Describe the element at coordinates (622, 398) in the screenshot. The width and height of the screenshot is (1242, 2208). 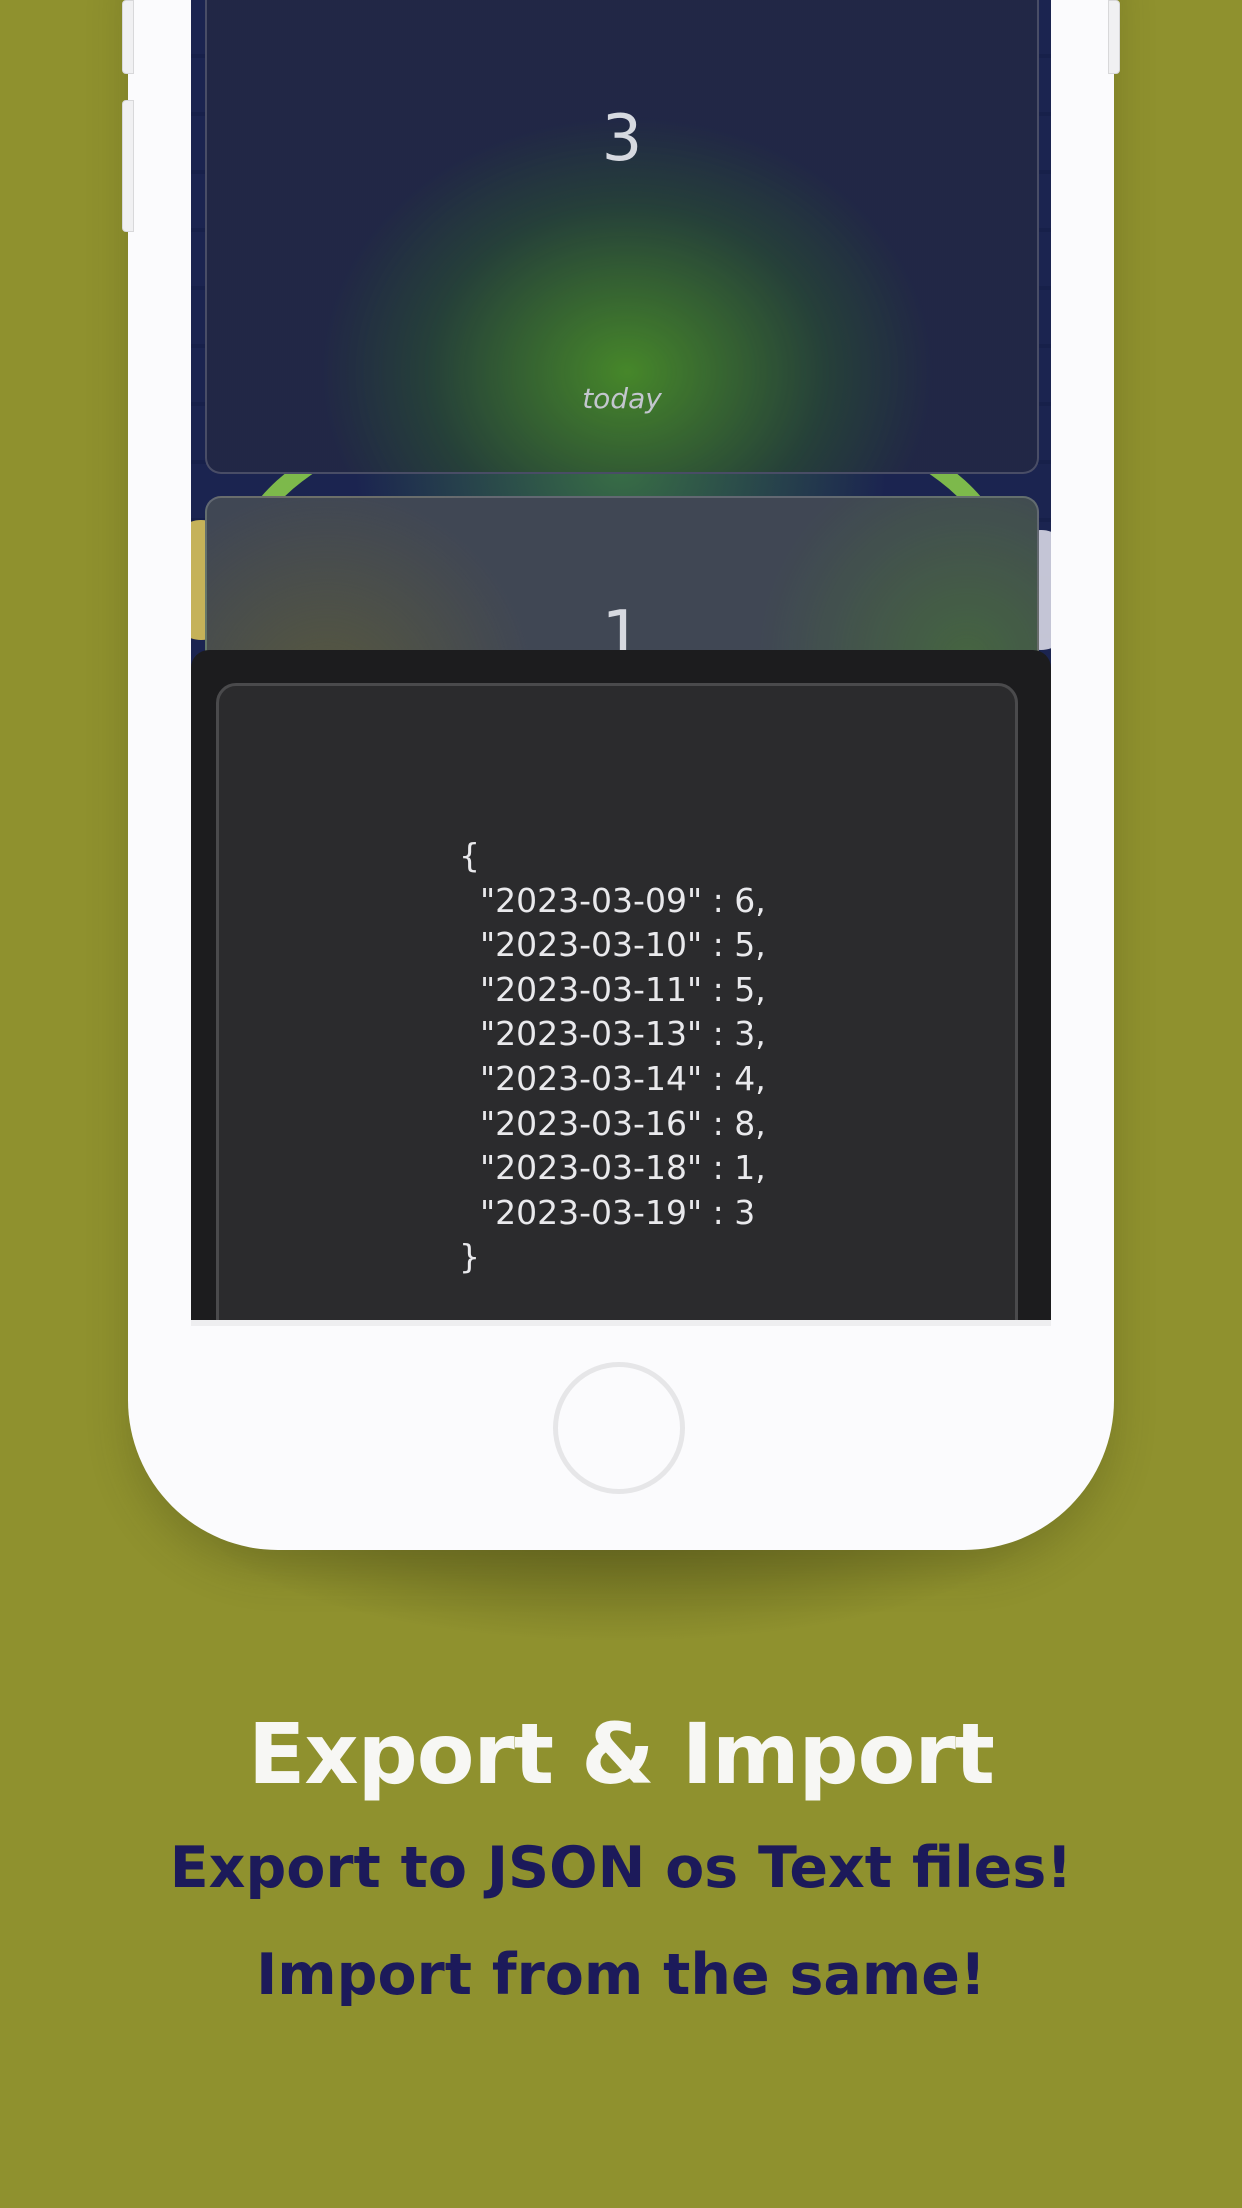
I see `day-card-caption: today` at that location.